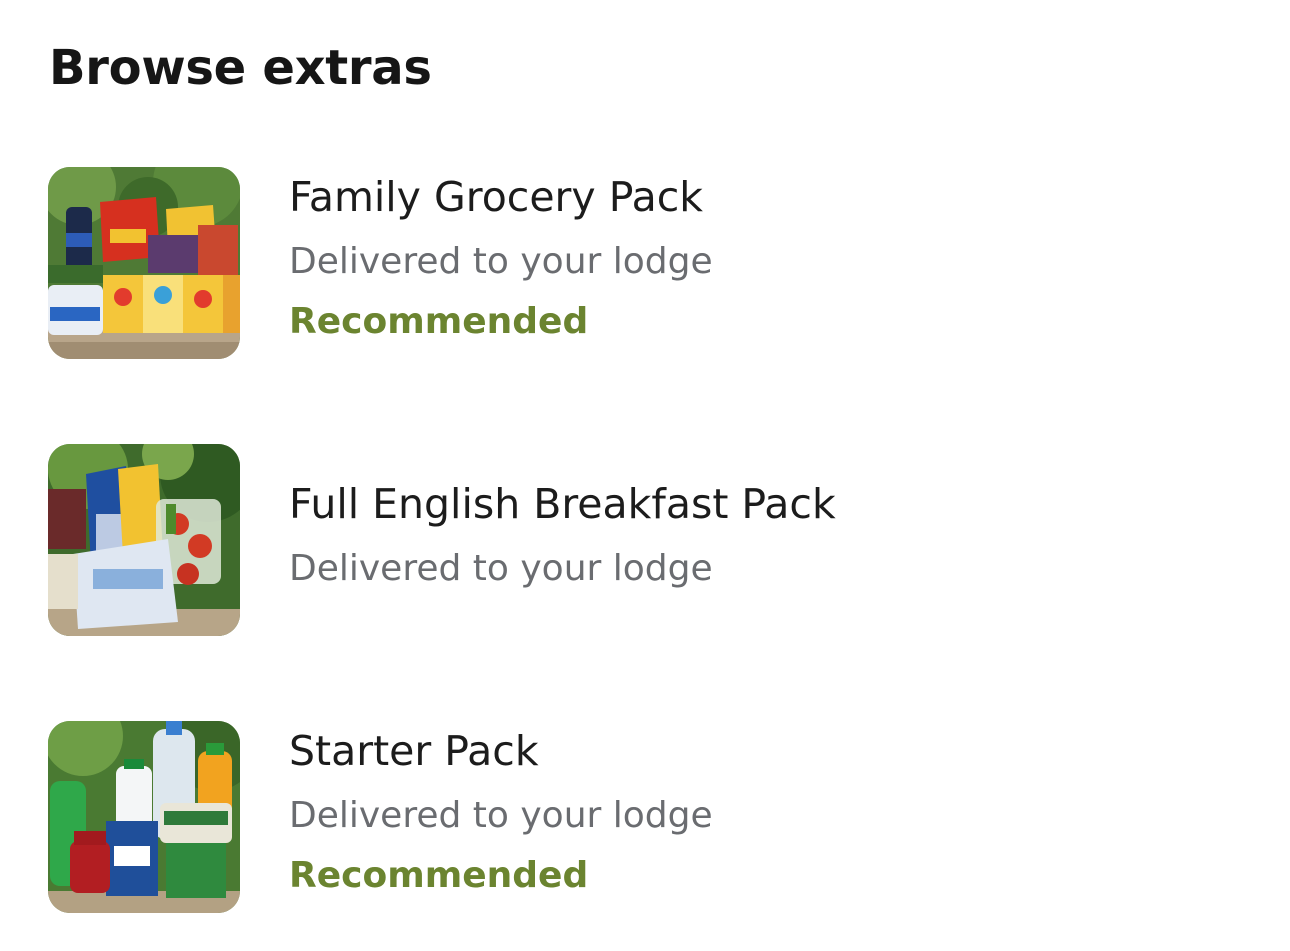  What do you see at coordinates (562, 504) in the screenshot?
I see `extra-item-title: Full English Breakfast Pack` at bounding box center [562, 504].